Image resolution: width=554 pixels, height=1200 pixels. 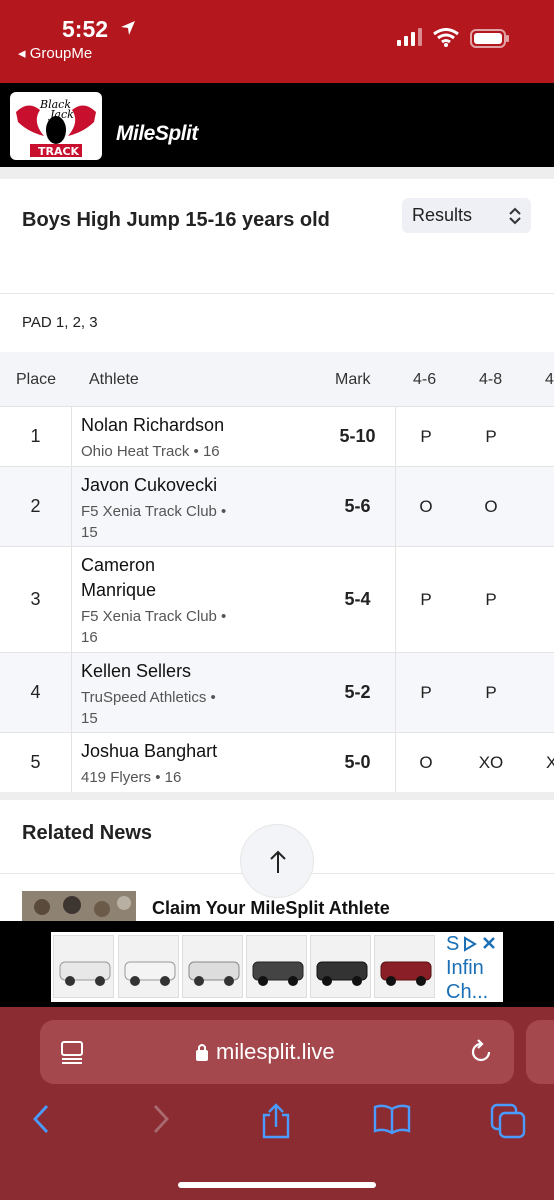 I want to click on place-cell: 5, so click(x=36, y=762).